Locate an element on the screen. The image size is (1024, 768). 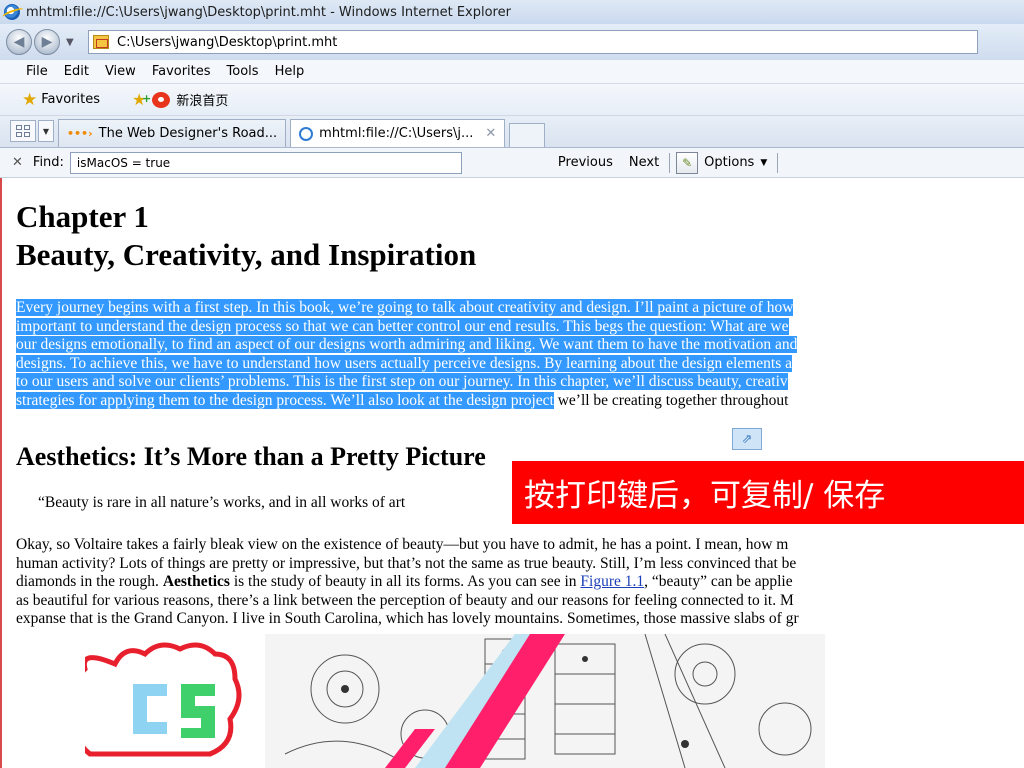
body-line: diamonds in the rough. is located at coordinates (89, 582).